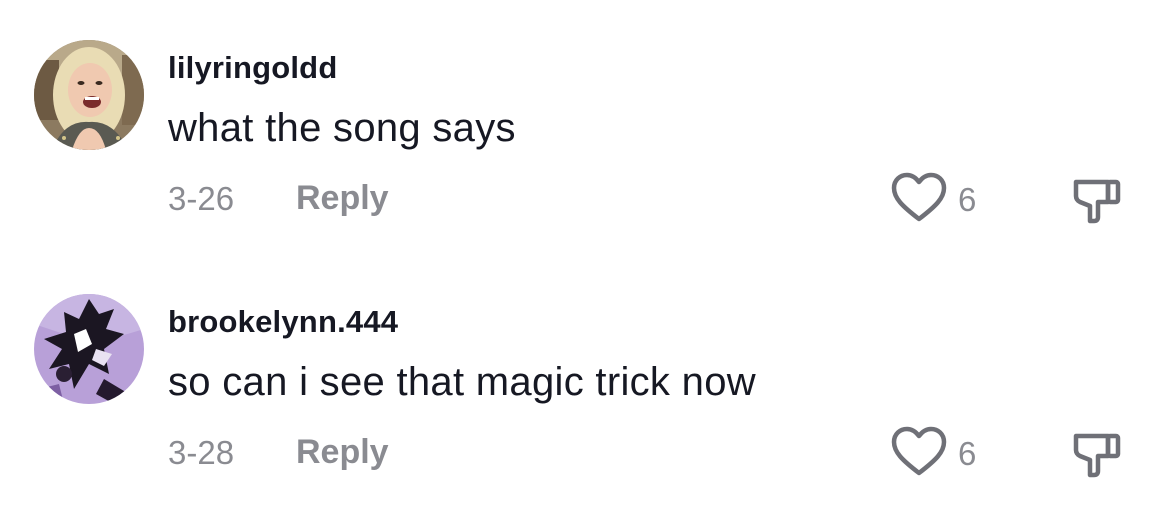  Describe the element at coordinates (283, 322) in the screenshot. I see `comment-username: brookelynn.444` at that location.